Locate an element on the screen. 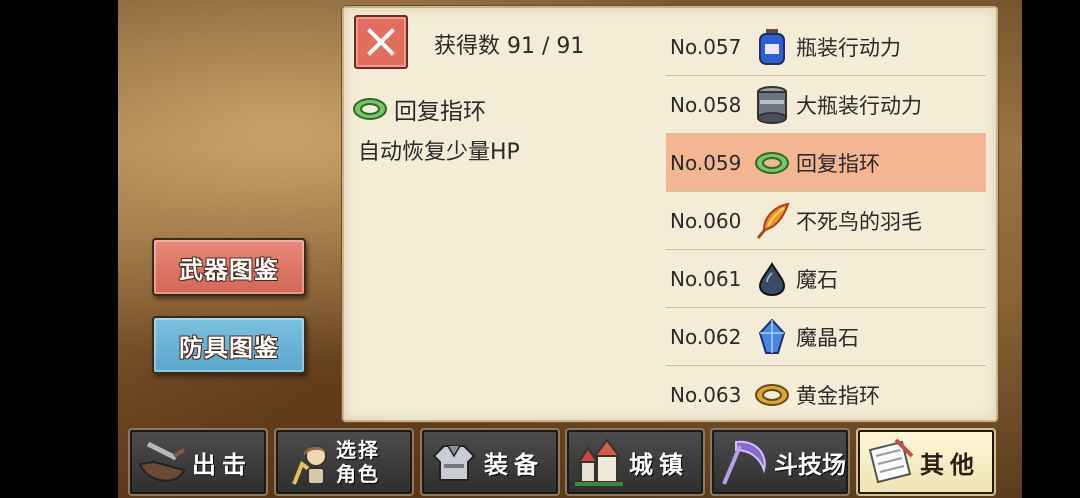 Image resolution: width=1080 pixels, height=498 pixels. collected-count: 获得数 91 / 91 is located at coordinates (509, 46).